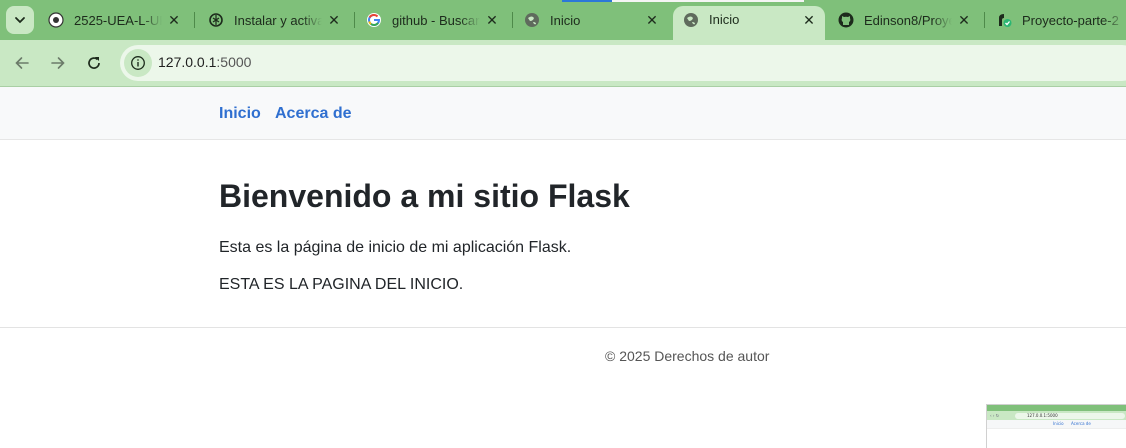 The image size is (1126, 448). I want to click on ufp-icon, so click(56, 20).